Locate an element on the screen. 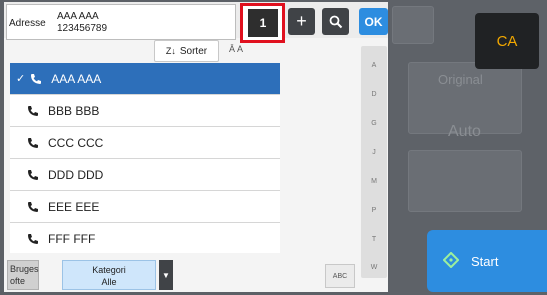 This screenshot has width=547, height=295. plus-icon: + is located at coordinates (301, 21).